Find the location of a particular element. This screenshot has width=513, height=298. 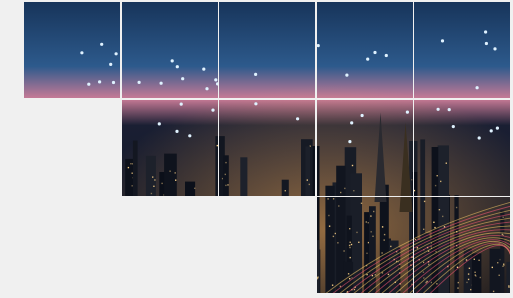

image-tile-r1-c1 is located at coordinates (72, 50).